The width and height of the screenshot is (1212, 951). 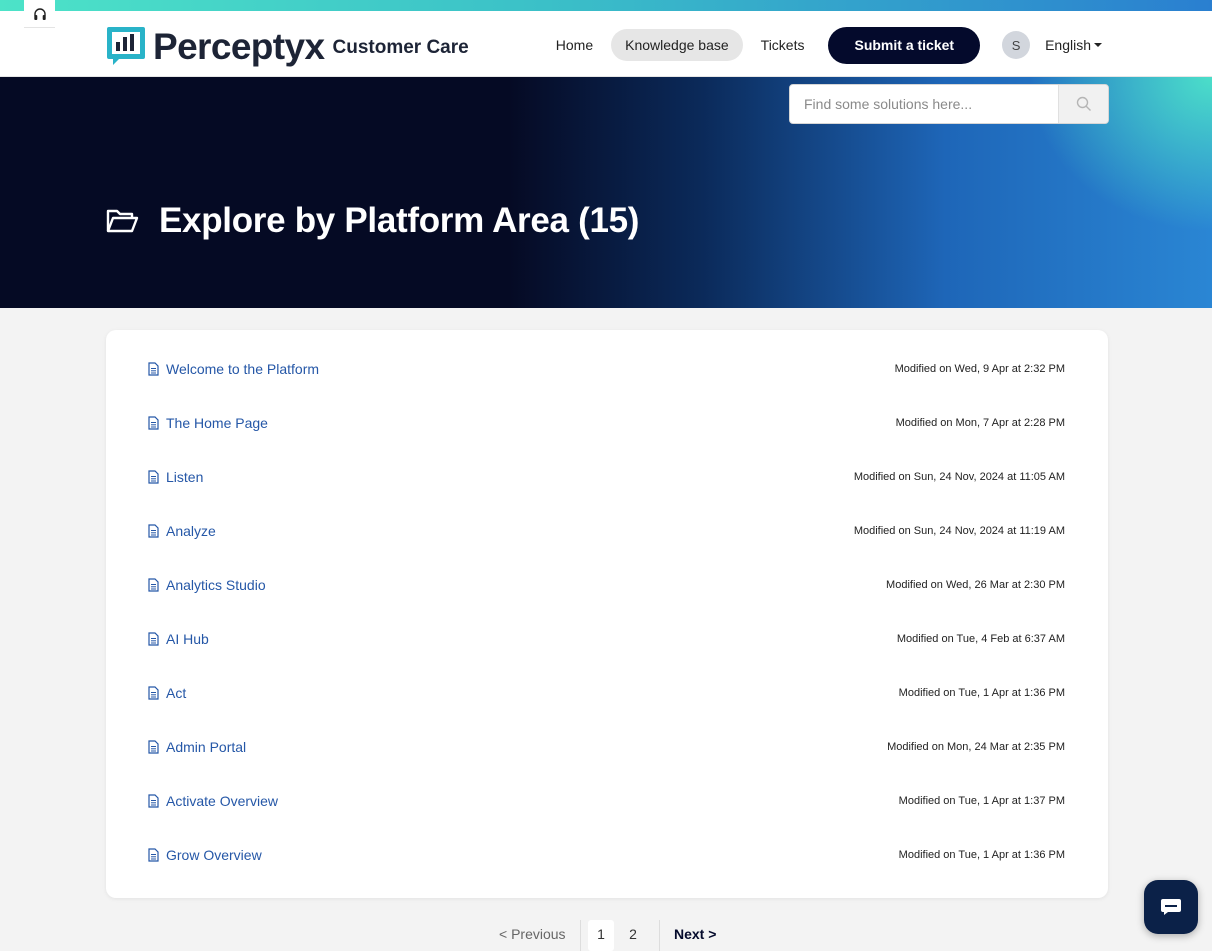 What do you see at coordinates (239, 46) in the screenshot?
I see `brand-name: Perceptyx` at bounding box center [239, 46].